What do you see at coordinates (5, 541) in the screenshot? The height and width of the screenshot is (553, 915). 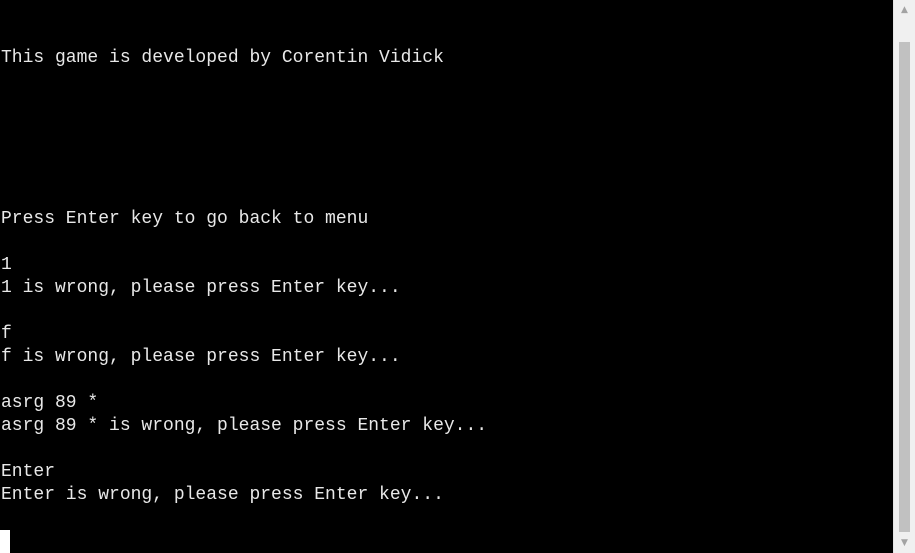 I see `text-cursor` at bounding box center [5, 541].